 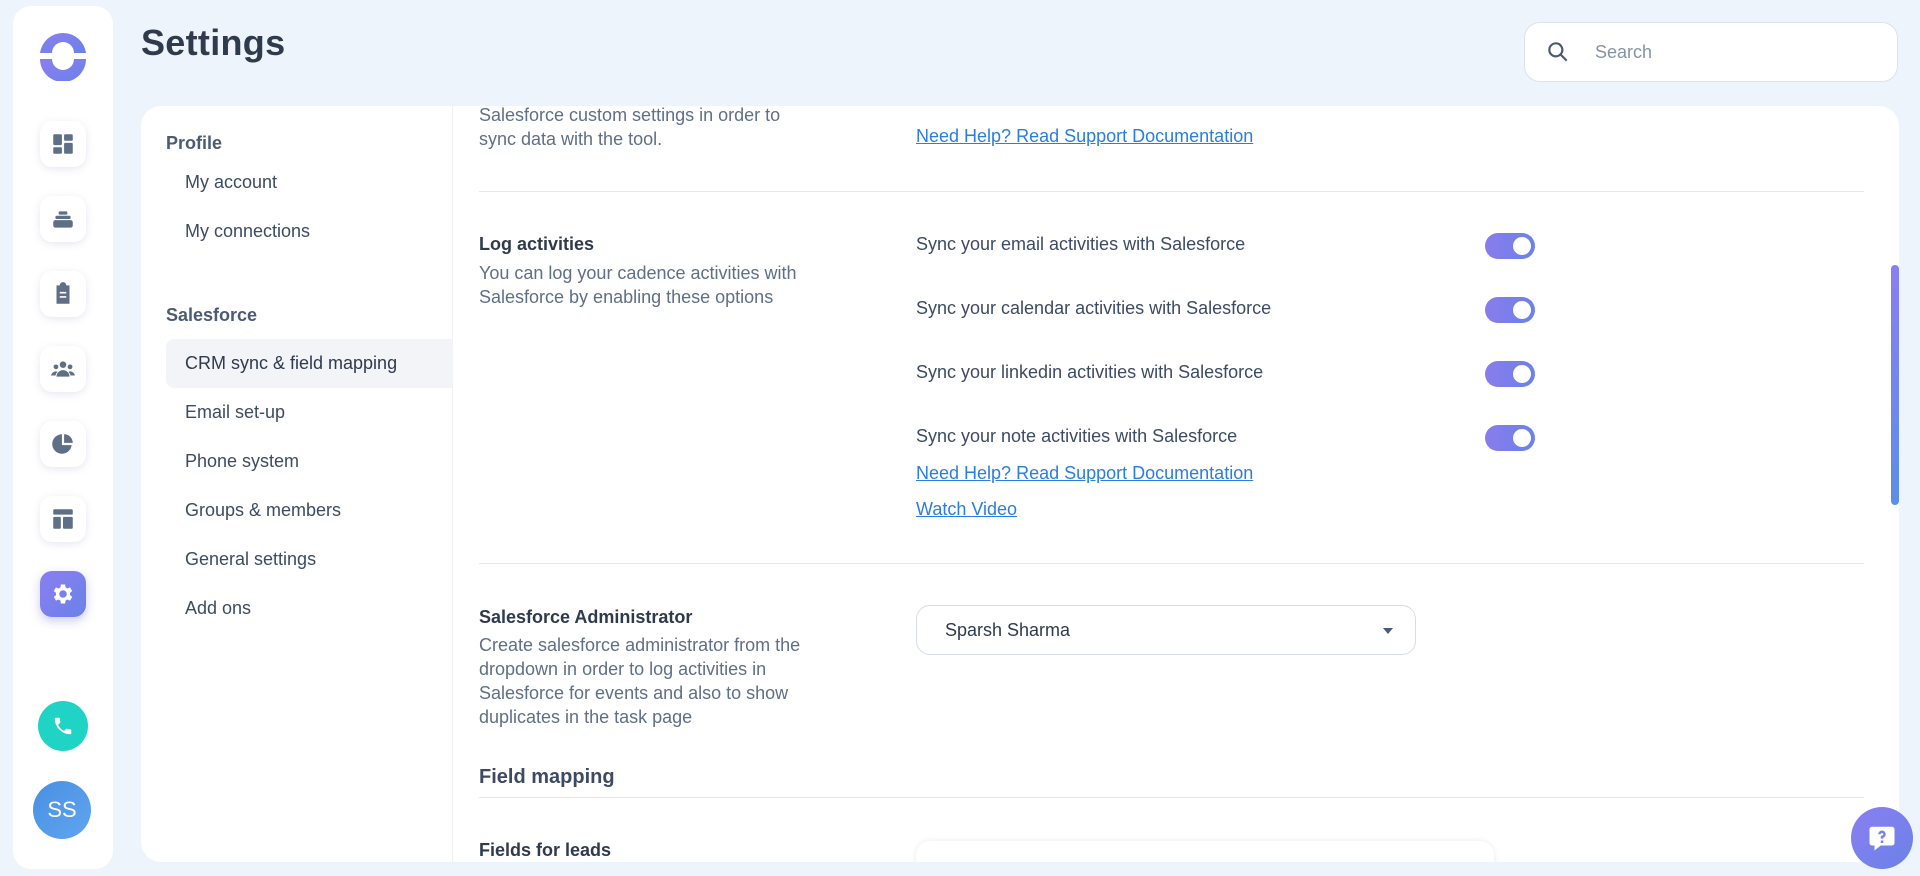 What do you see at coordinates (1084, 136) in the screenshot?
I see `support-docs-link-top: Need Help? Read Support Documentation` at bounding box center [1084, 136].